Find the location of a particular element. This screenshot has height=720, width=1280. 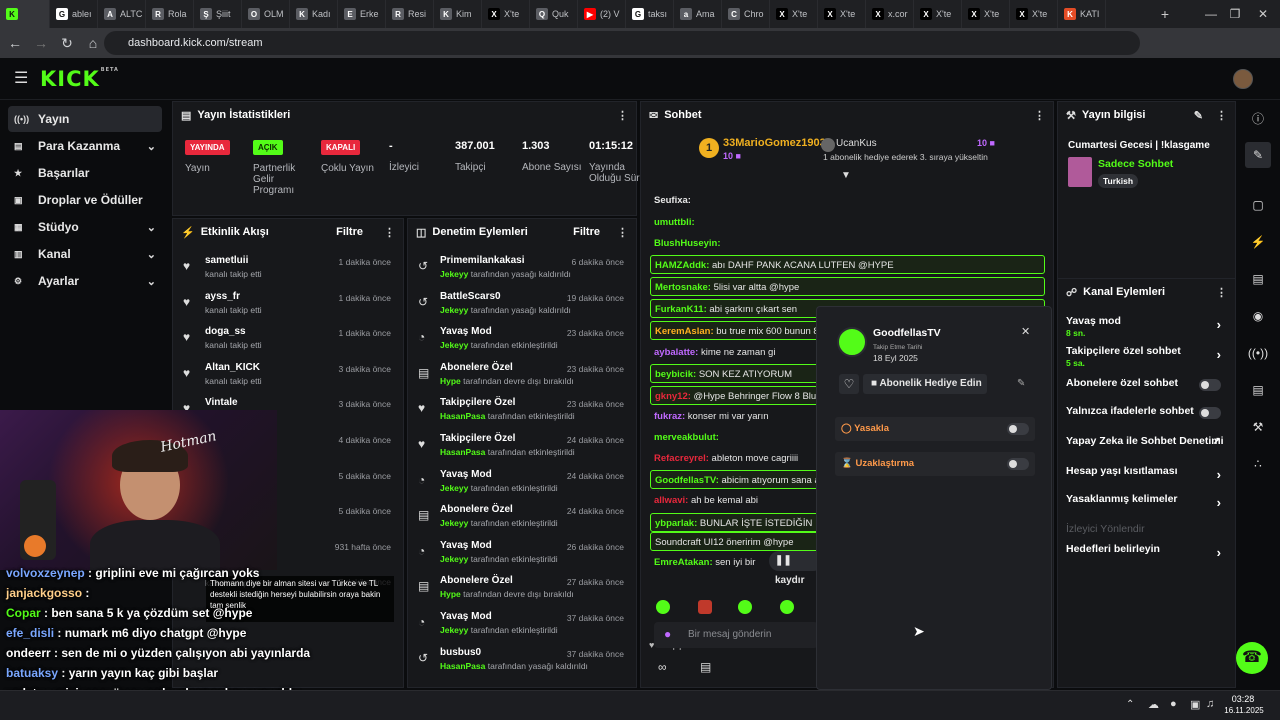

browser-tab: K is located at coordinates (25, 14).